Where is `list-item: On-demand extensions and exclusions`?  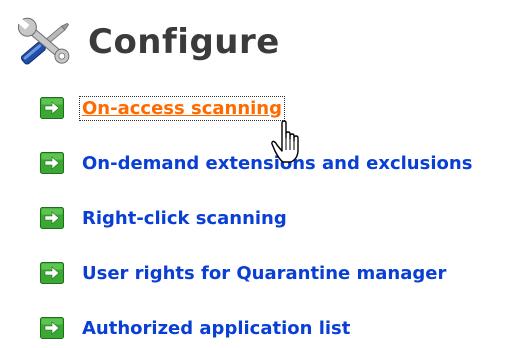
list-item: On-demand extensions and exclusions is located at coordinates (257, 163).